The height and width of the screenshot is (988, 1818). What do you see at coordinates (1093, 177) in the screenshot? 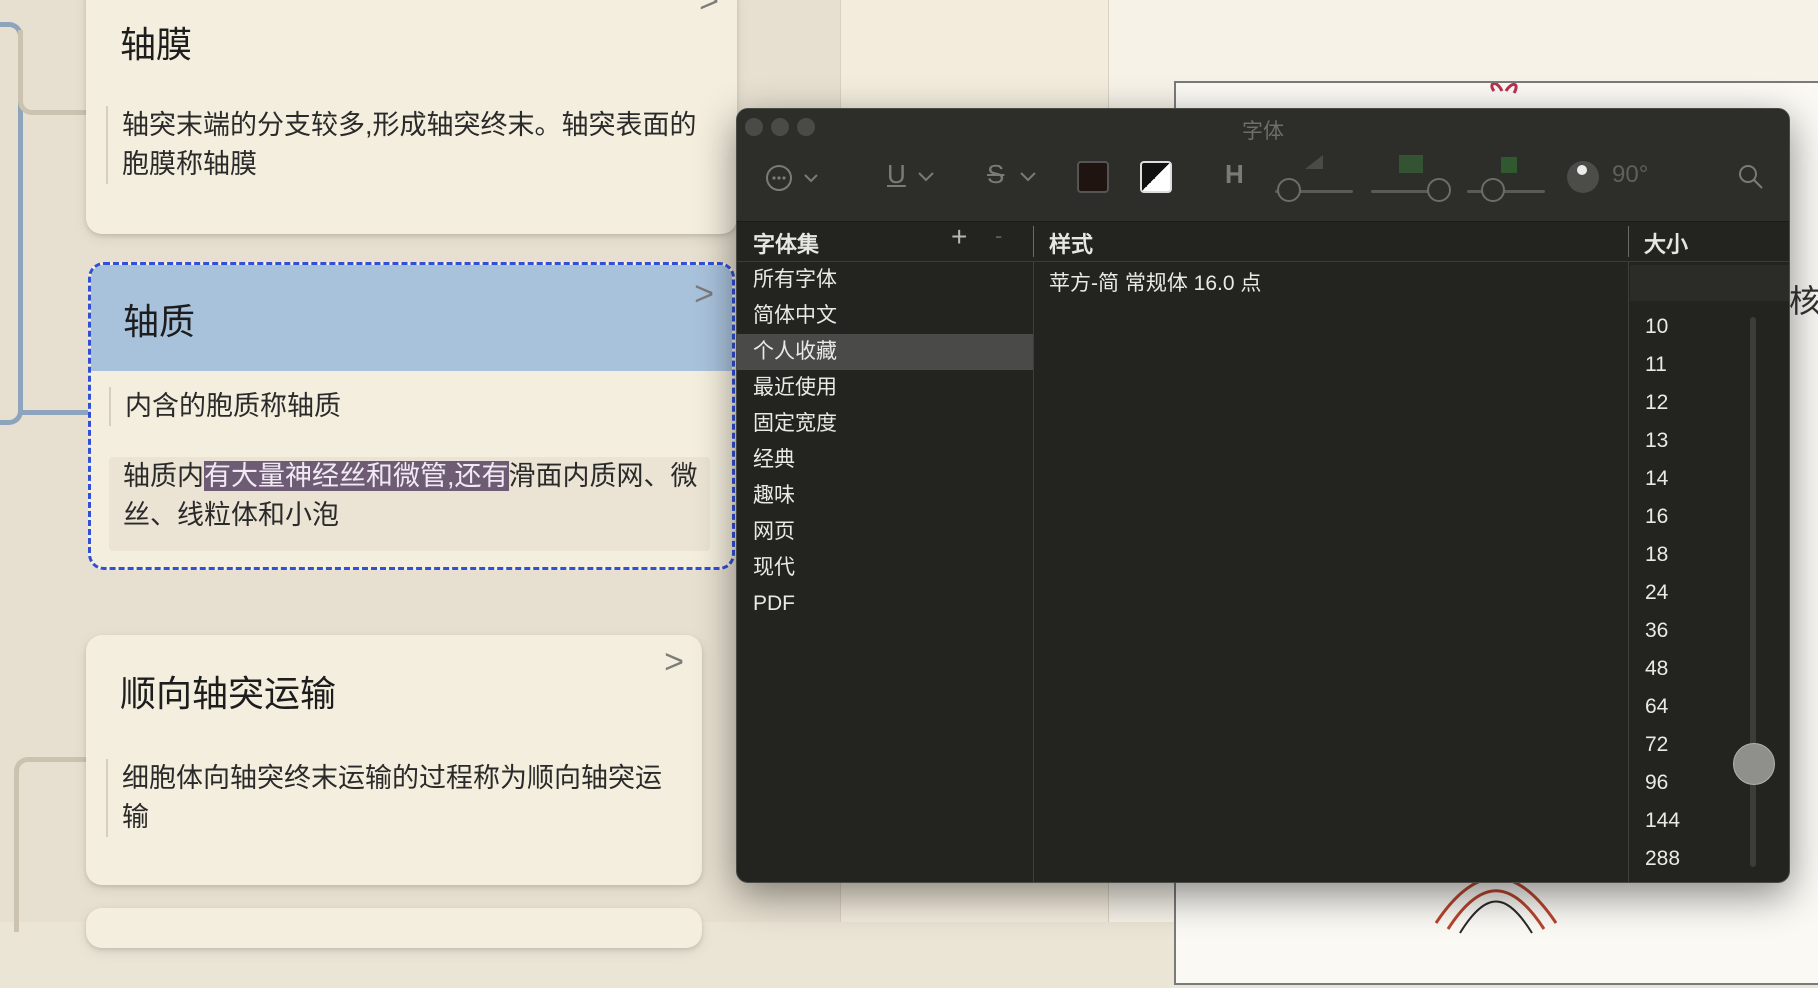
I see `text-color-swatch` at bounding box center [1093, 177].